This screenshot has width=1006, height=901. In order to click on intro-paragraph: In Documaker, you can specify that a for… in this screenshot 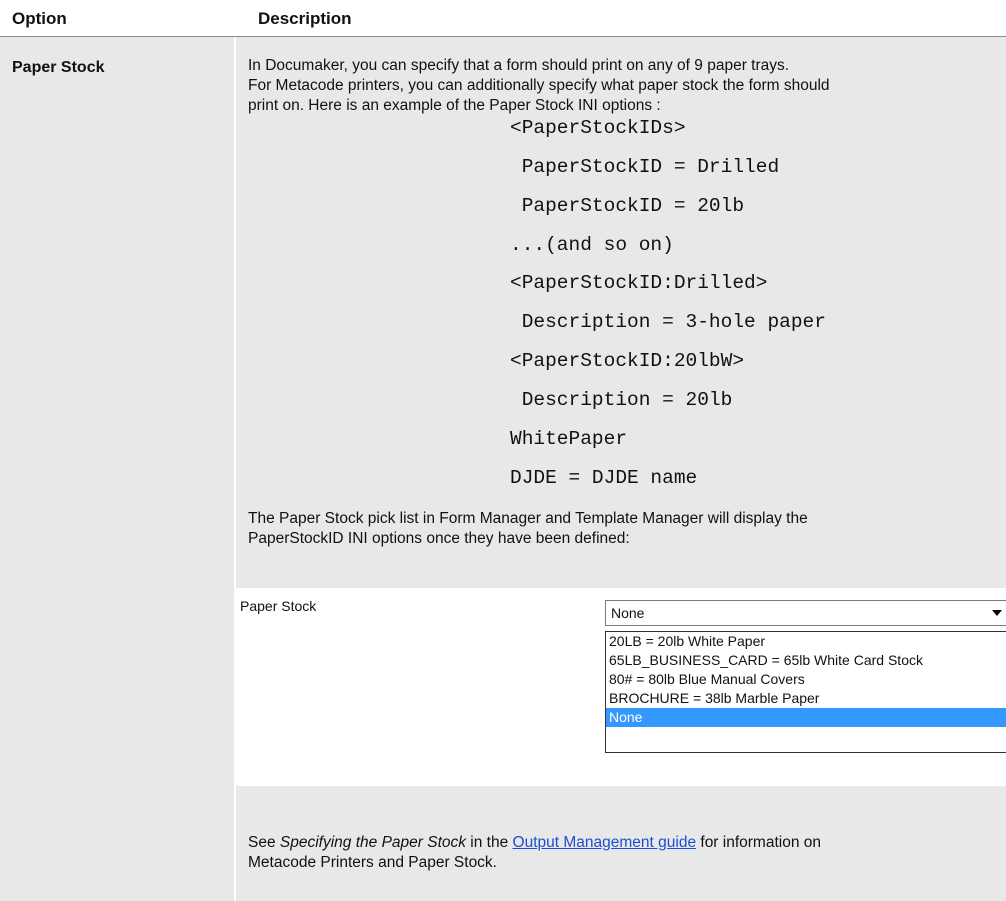, I will do `click(623, 86)`.